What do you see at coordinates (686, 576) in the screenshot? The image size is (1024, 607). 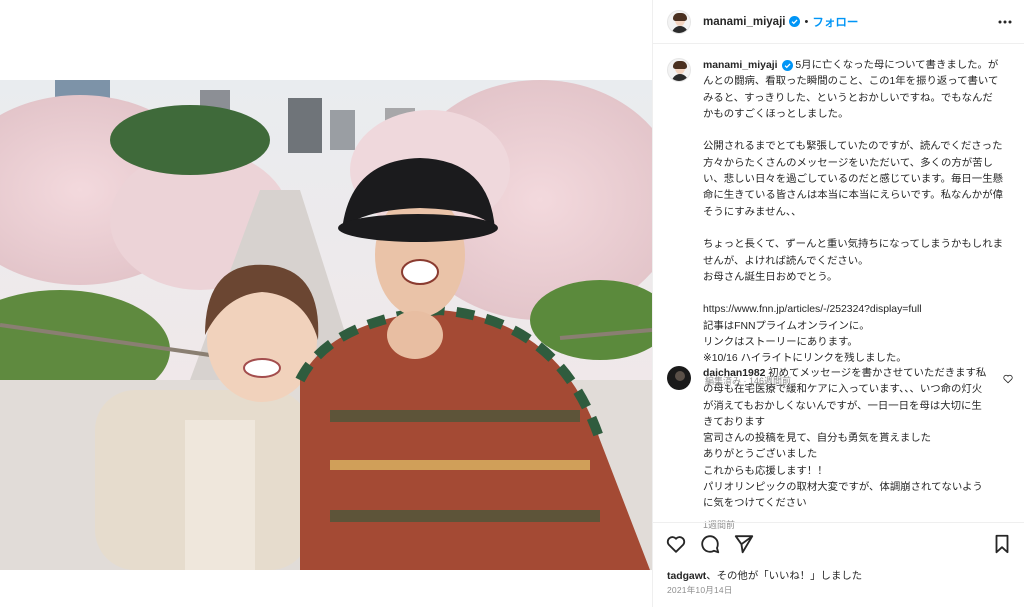 I see `liker-username-link: tadgawt` at bounding box center [686, 576].